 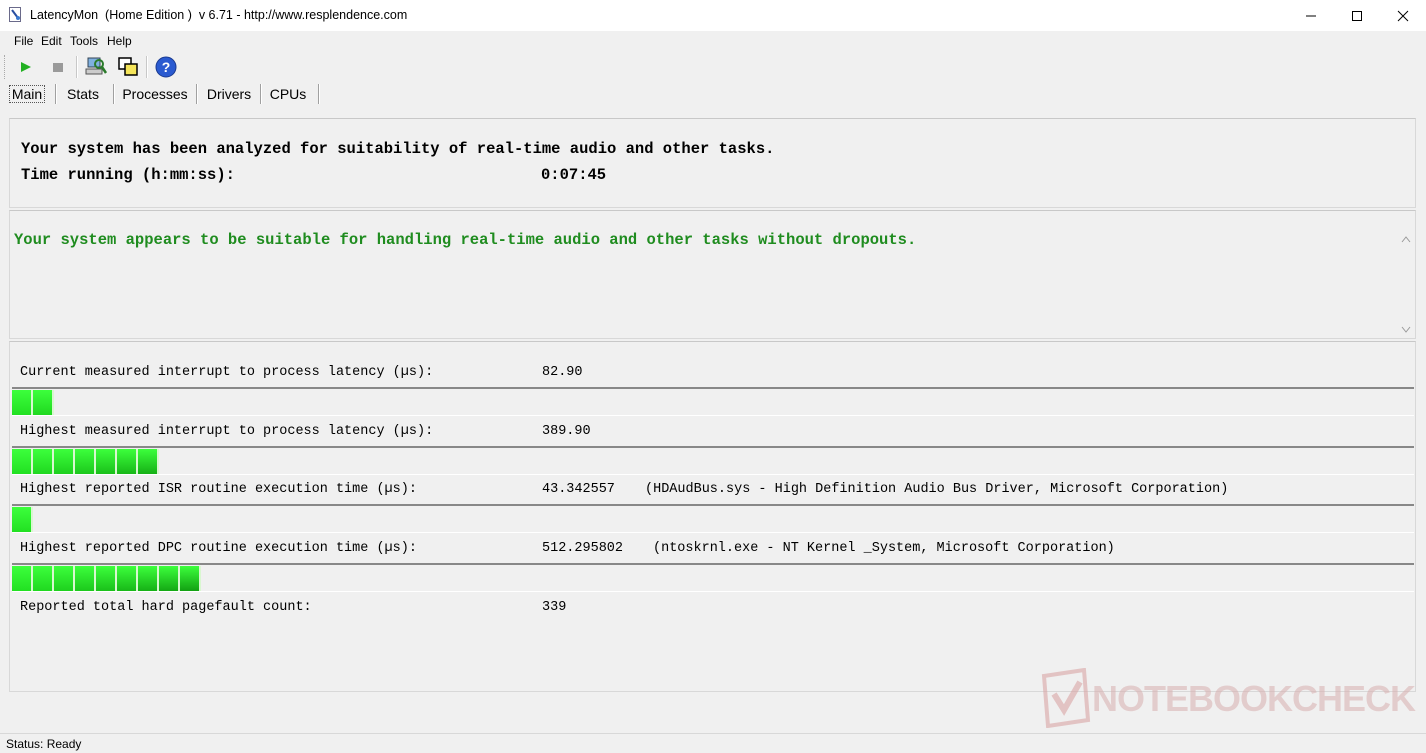 I want to click on stop-icon, so click(x=58, y=67).